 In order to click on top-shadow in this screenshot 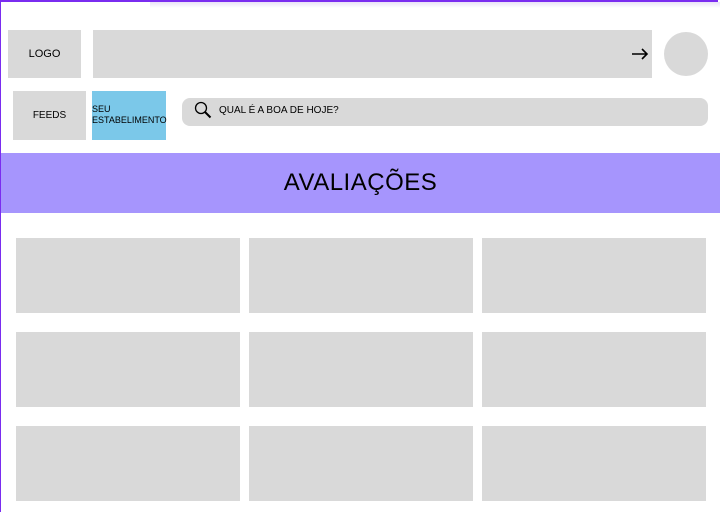, I will do `click(435, 5)`.